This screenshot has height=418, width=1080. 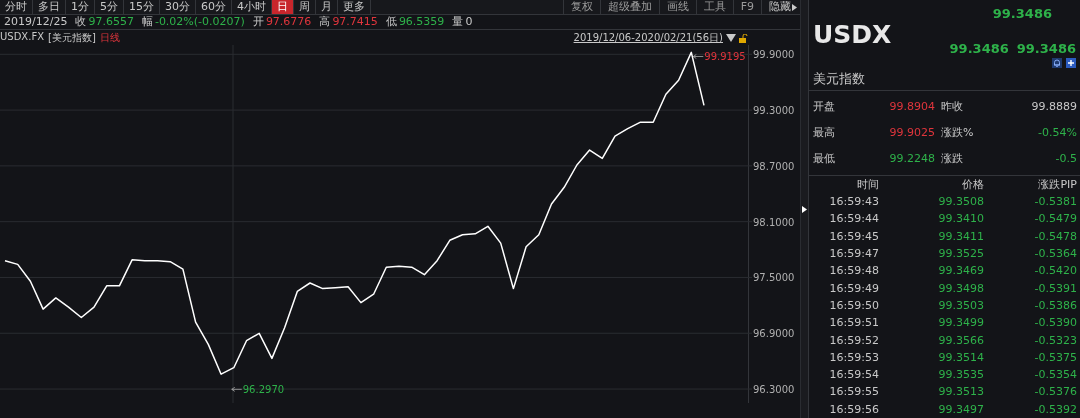 I want to click on stat-value: 99.9025, so click(x=912, y=132).